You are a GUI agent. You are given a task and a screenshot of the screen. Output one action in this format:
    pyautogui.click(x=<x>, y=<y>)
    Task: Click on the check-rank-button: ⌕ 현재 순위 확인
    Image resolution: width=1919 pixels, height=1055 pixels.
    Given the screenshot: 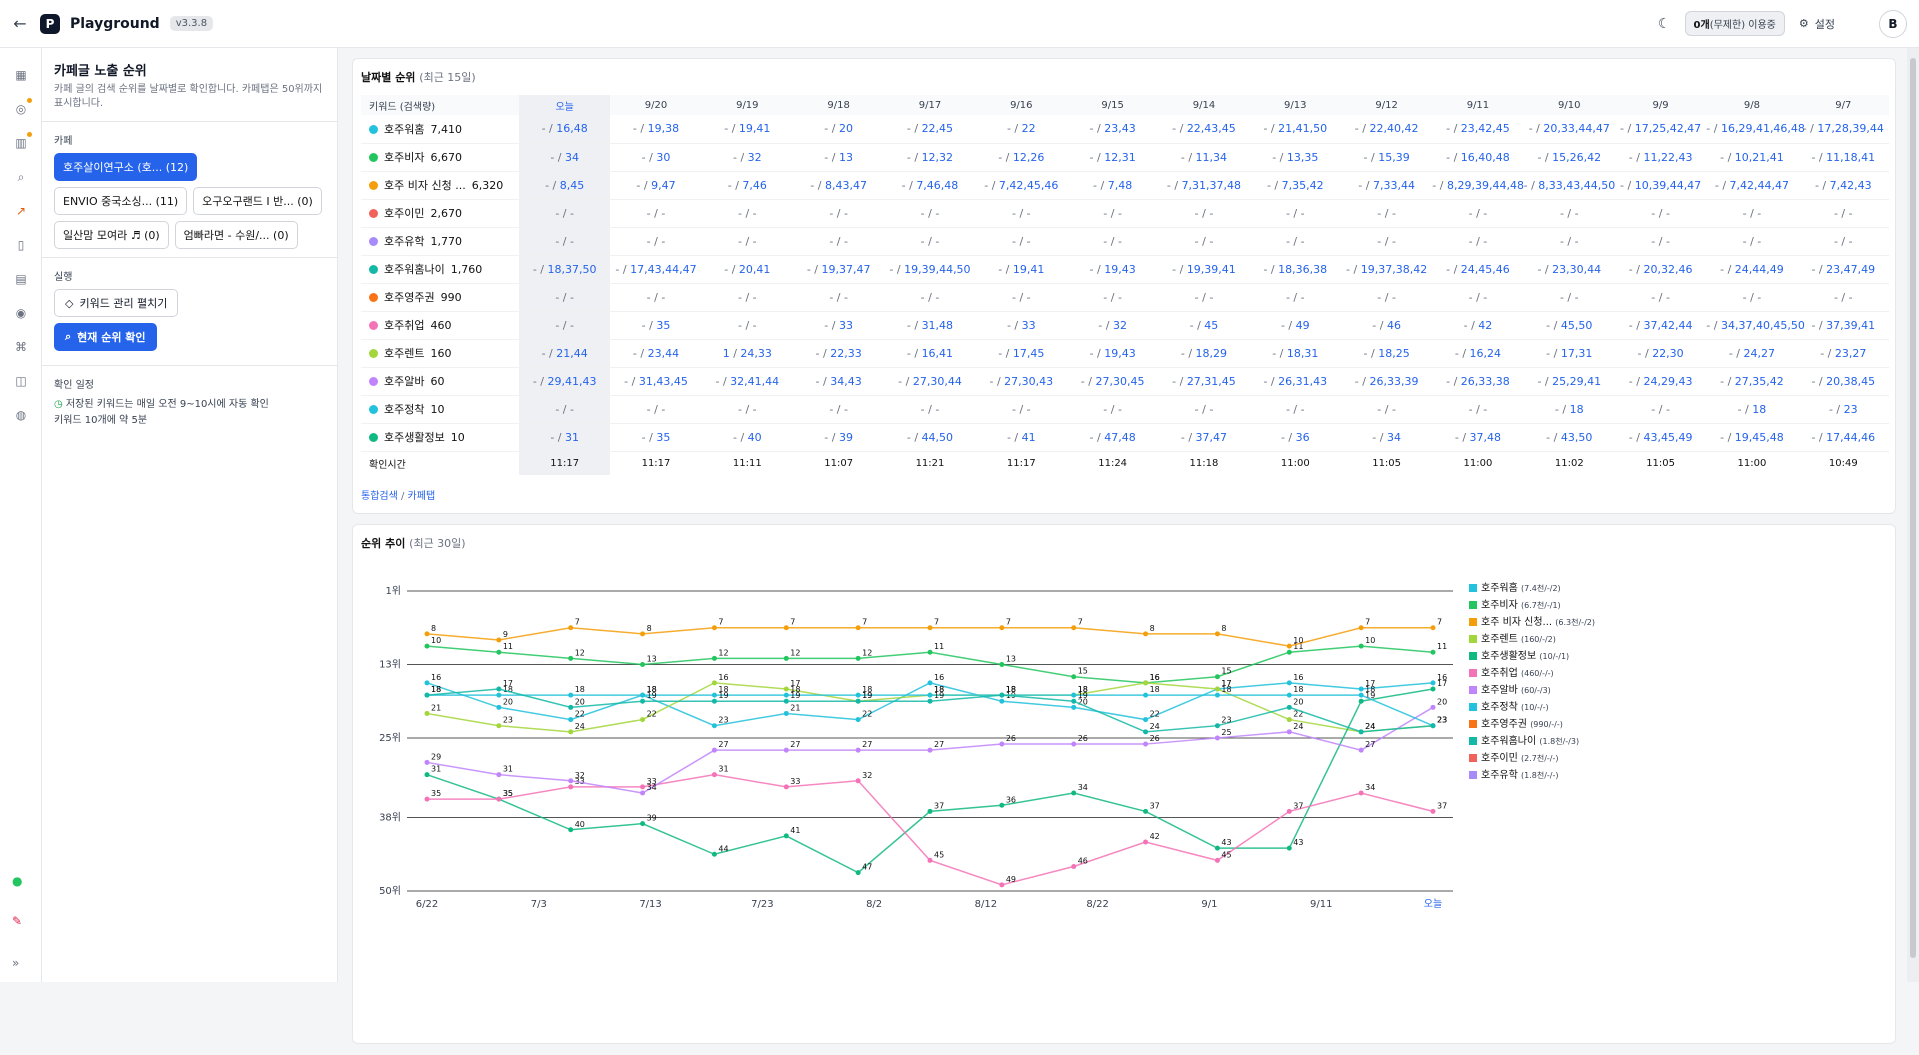 What is the action you would take?
    pyautogui.click(x=105, y=337)
    